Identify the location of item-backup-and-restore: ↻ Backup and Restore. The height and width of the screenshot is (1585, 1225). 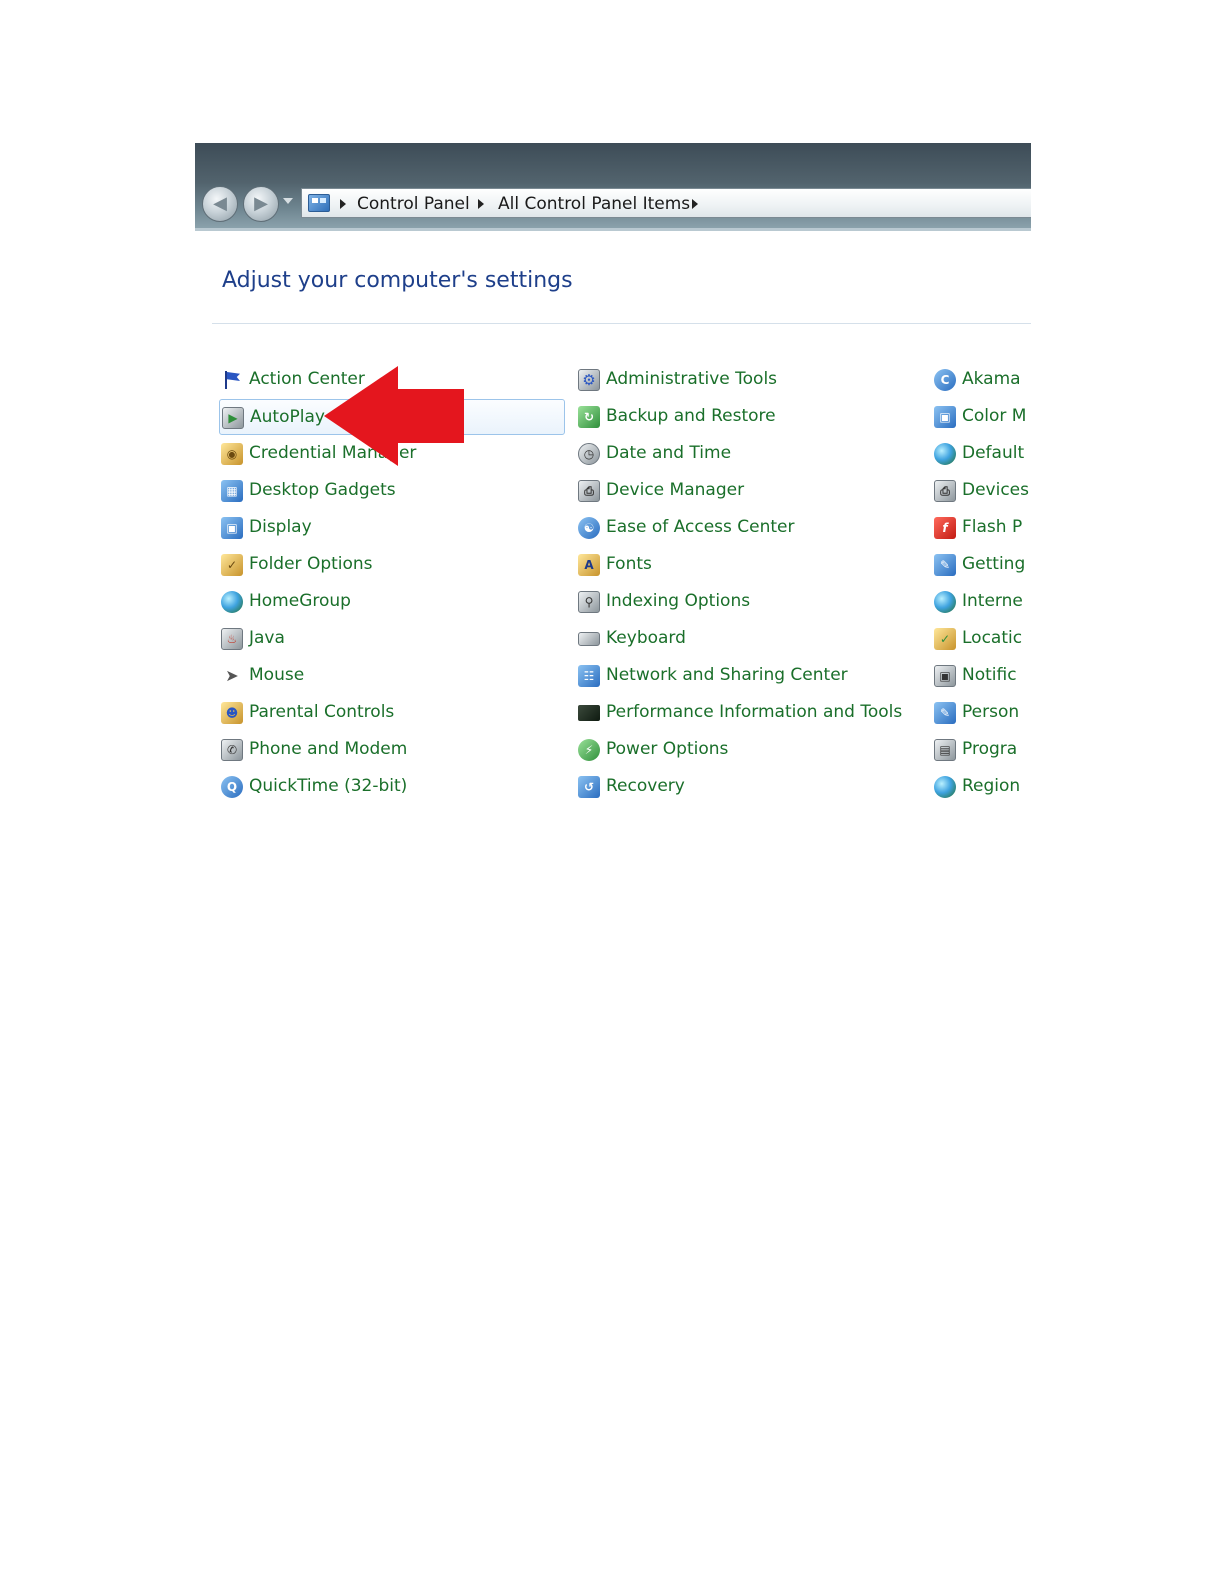
(749, 417).